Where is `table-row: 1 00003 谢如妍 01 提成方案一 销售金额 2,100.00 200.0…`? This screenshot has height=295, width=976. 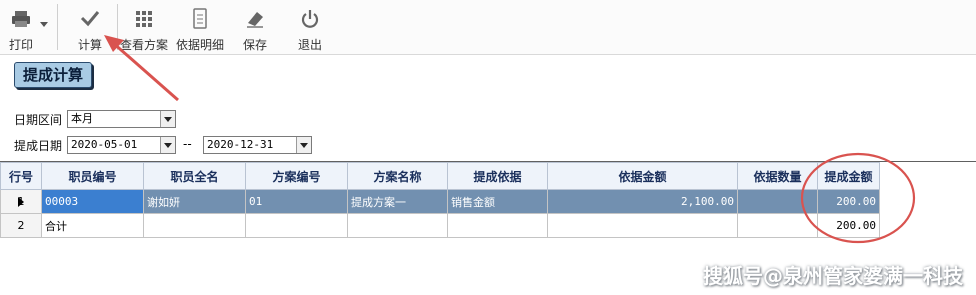
table-row: 1 00003 谢如妍 01 提成方案一 销售金额 2,100.00 200.0… is located at coordinates (440, 201).